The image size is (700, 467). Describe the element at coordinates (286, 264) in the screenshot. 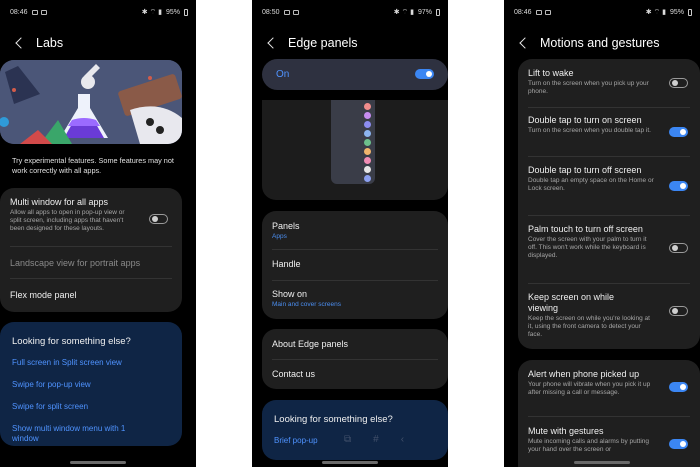

I see `handle-label: Handle` at that location.